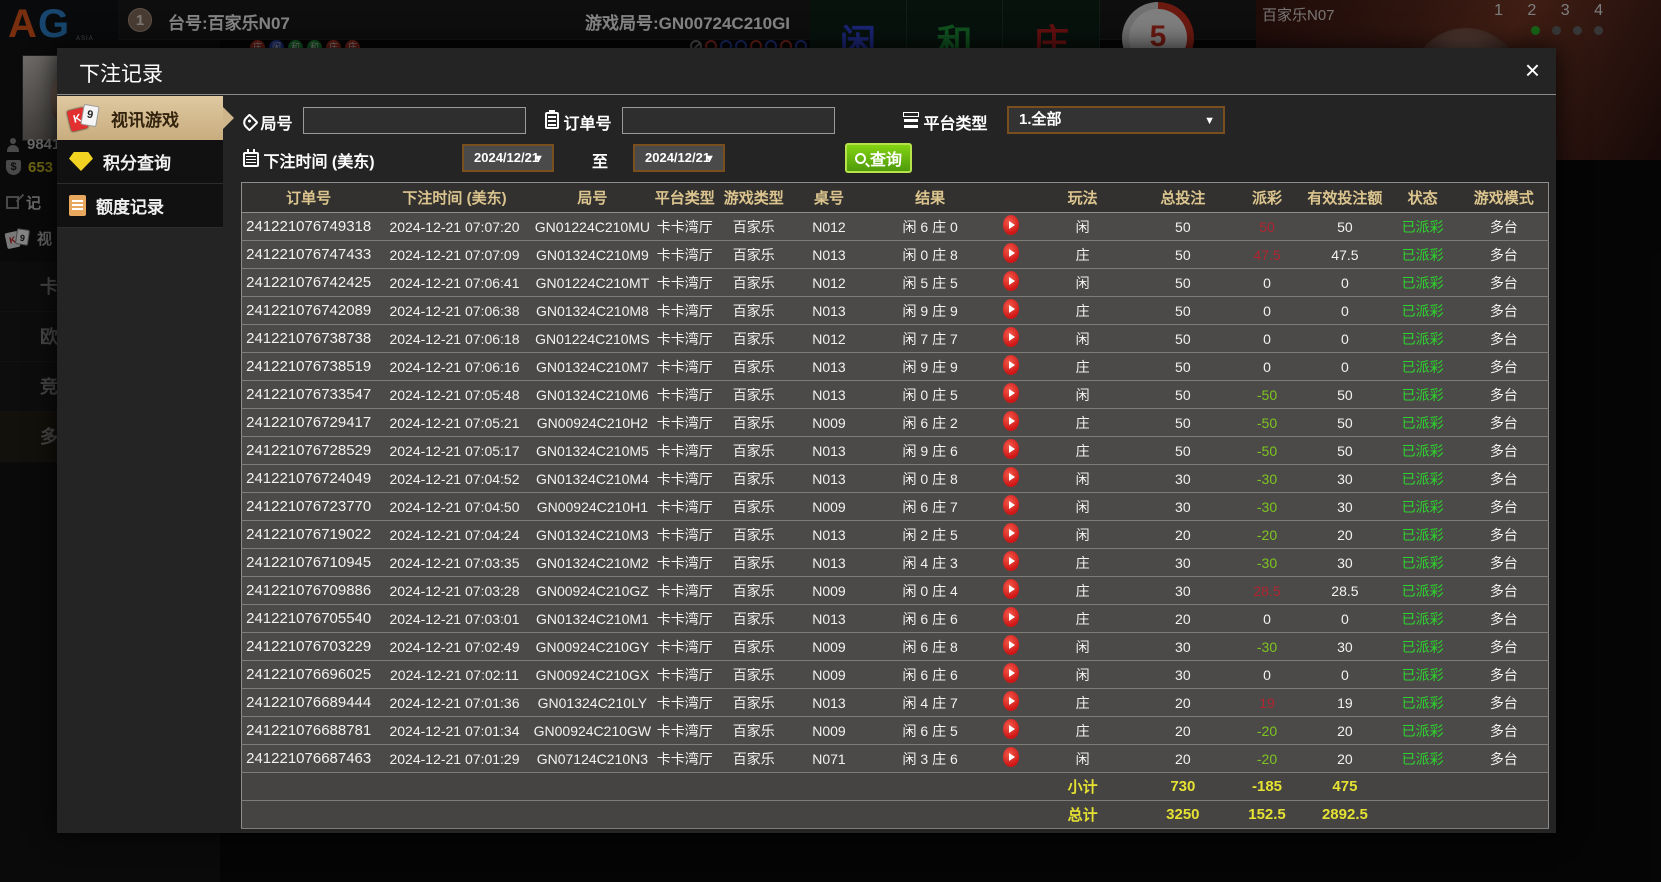 The image size is (1661, 882). What do you see at coordinates (454, 478) in the screenshot?
I see `cell-time: 2024-12-21 07:04:52` at bounding box center [454, 478].